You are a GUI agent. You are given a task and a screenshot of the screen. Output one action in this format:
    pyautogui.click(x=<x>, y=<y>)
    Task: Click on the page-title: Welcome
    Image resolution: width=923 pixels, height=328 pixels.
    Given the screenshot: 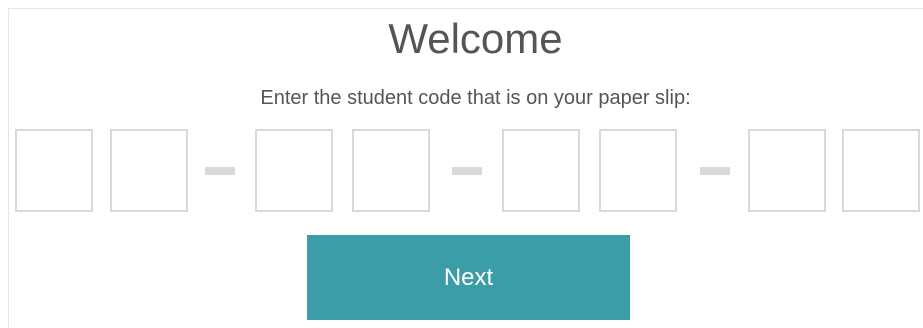 What is the action you would take?
    pyautogui.click(x=475, y=38)
    